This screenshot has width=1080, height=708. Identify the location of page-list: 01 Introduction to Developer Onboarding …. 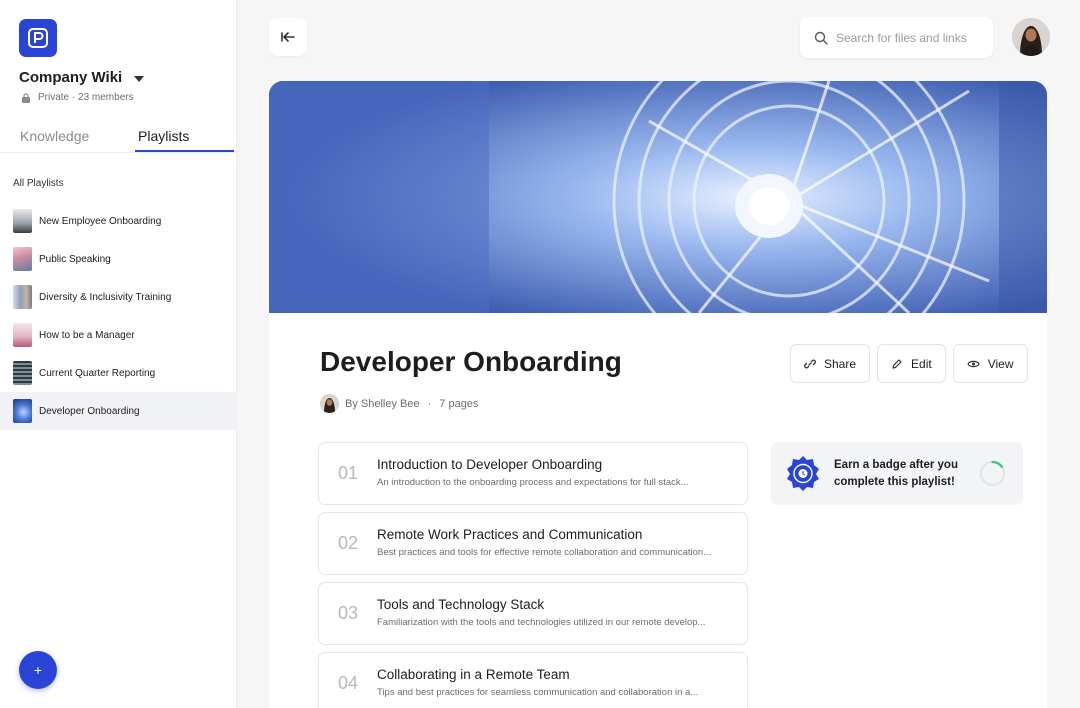
(533, 575).